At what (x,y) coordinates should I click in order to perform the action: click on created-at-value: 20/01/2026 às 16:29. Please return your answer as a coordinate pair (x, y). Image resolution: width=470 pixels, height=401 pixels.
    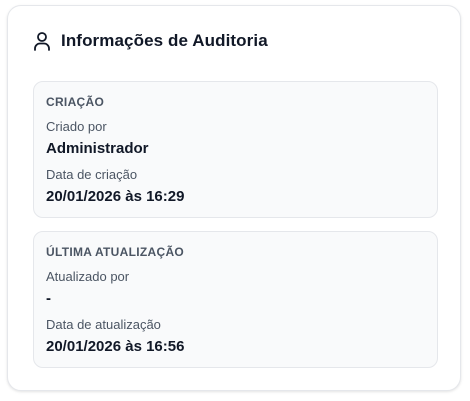
    Looking at the image, I should click on (115, 196).